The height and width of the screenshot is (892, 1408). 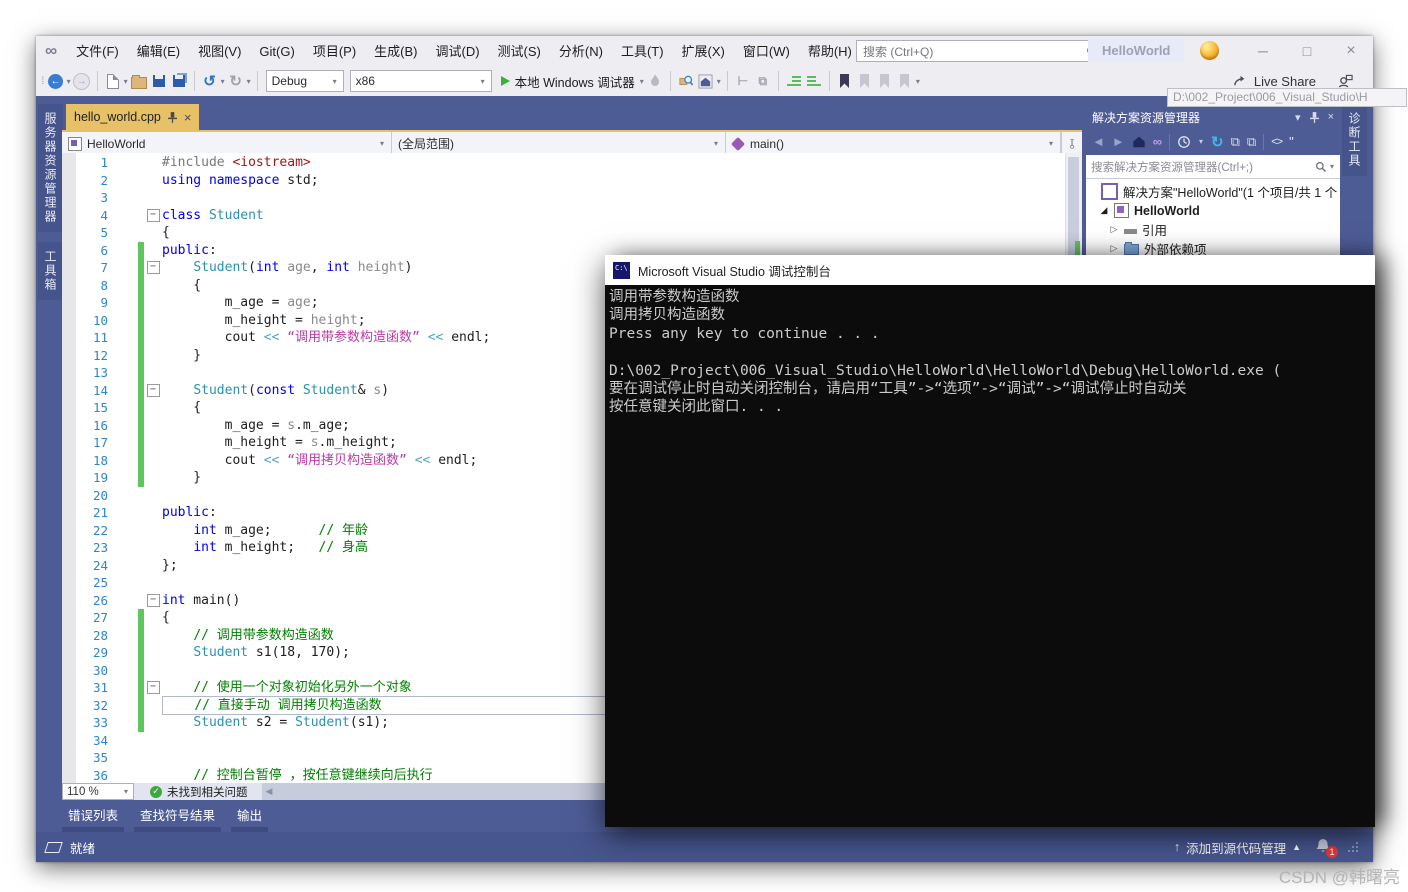 What do you see at coordinates (830, 51) in the screenshot?
I see `menu-item: 帮助(H)` at bounding box center [830, 51].